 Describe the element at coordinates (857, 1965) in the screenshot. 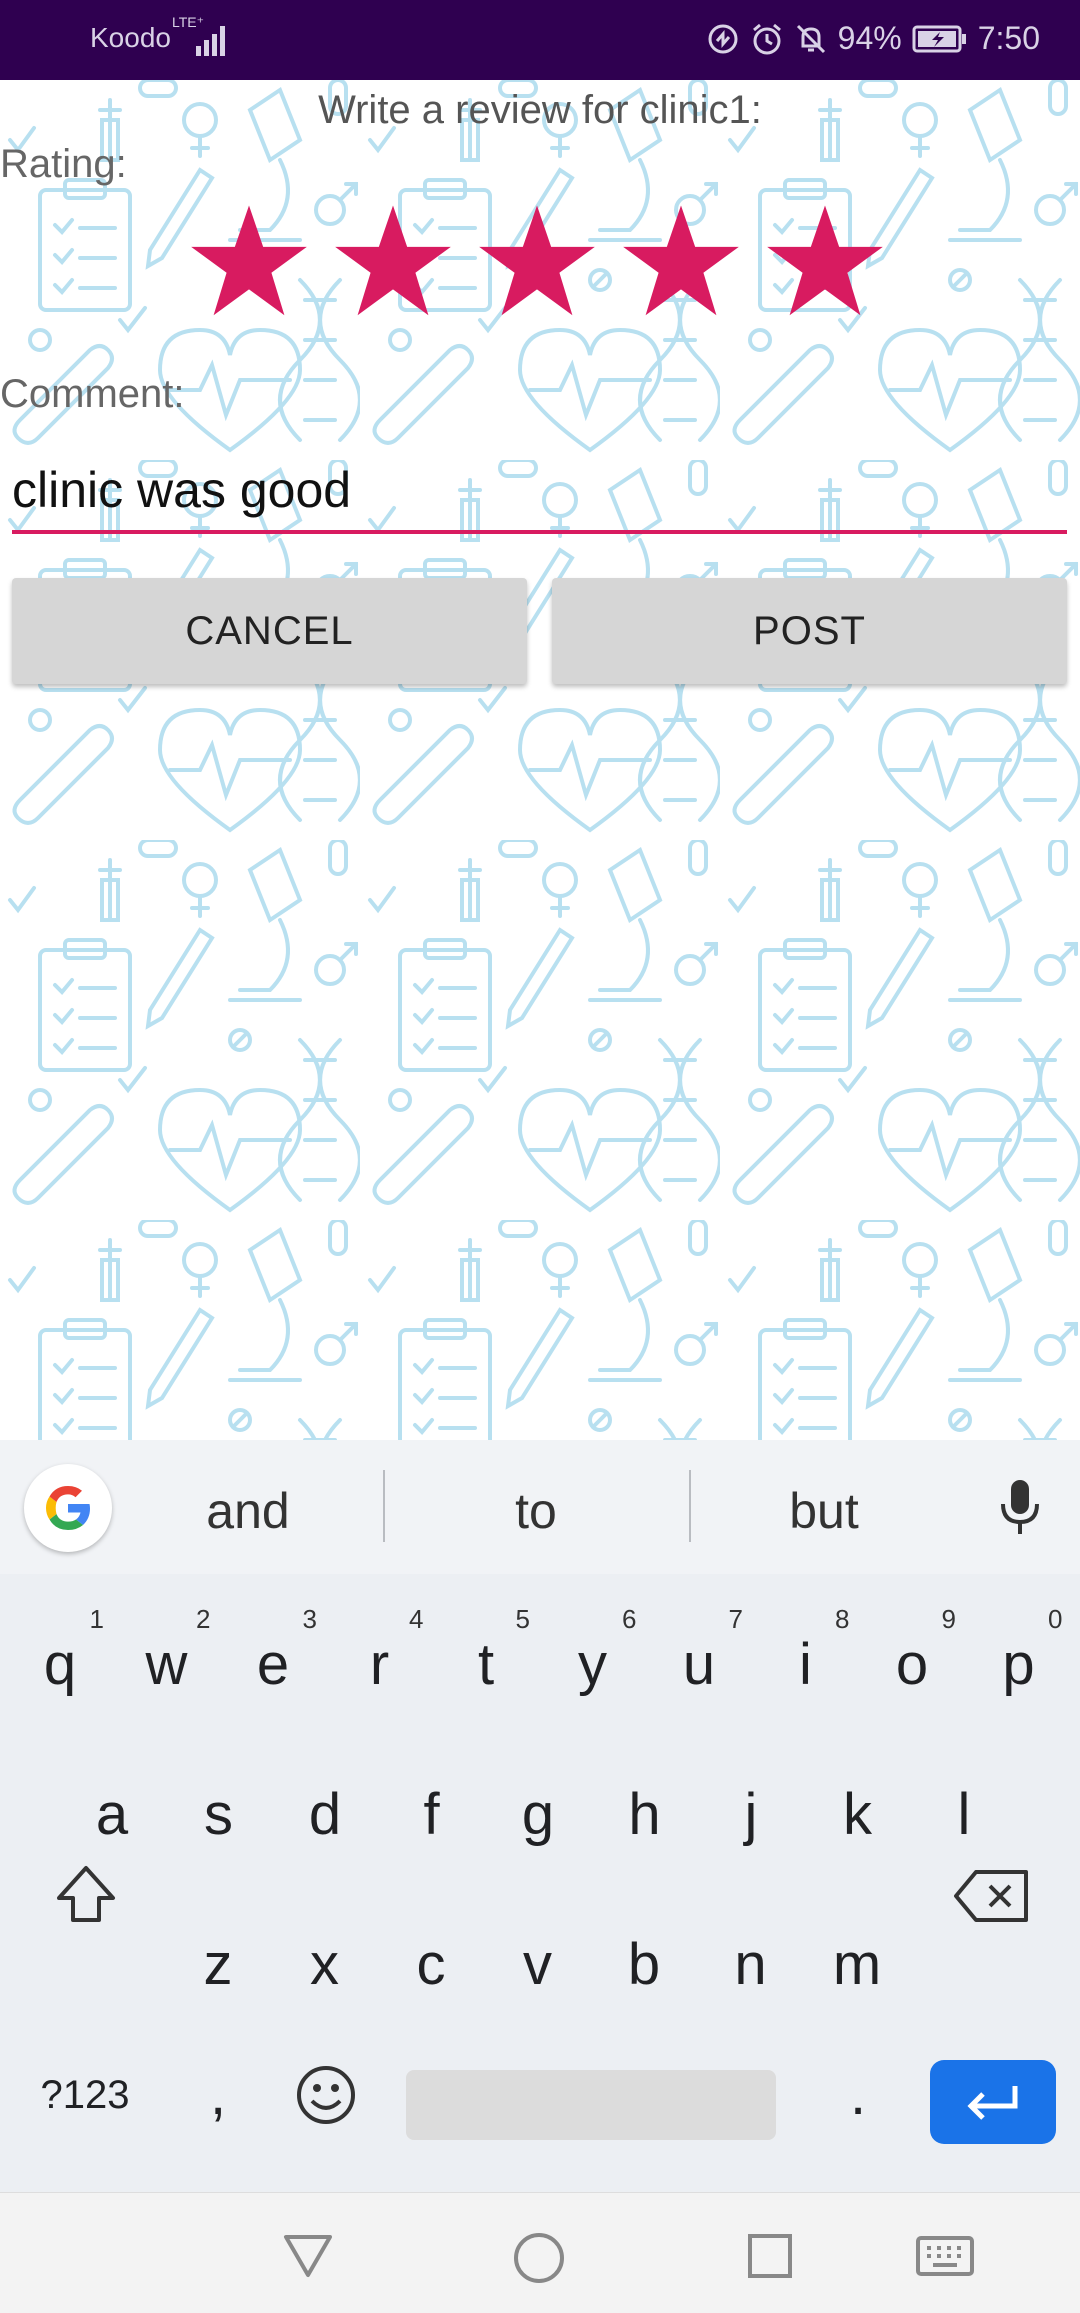

I see `key-m: m` at that location.